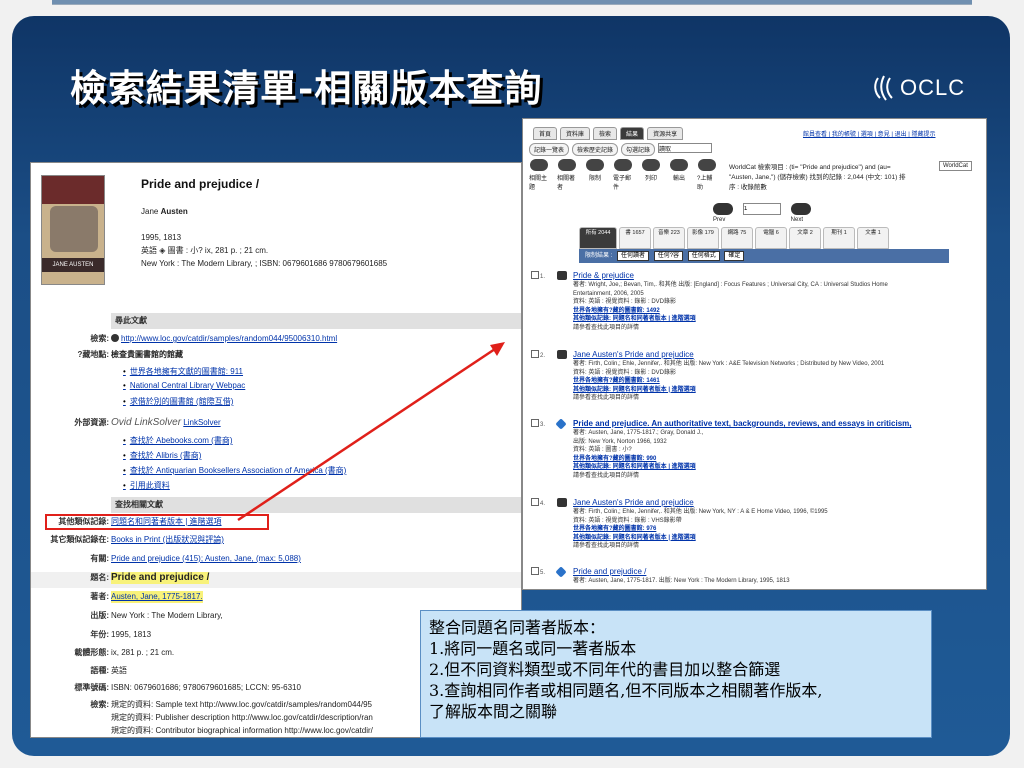 This screenshot has height=768, width=1024. What do you see at coordinates (685, 148) in the screenshot?
I see `subtab-select: 讀取` at bounding box center [685, 148].